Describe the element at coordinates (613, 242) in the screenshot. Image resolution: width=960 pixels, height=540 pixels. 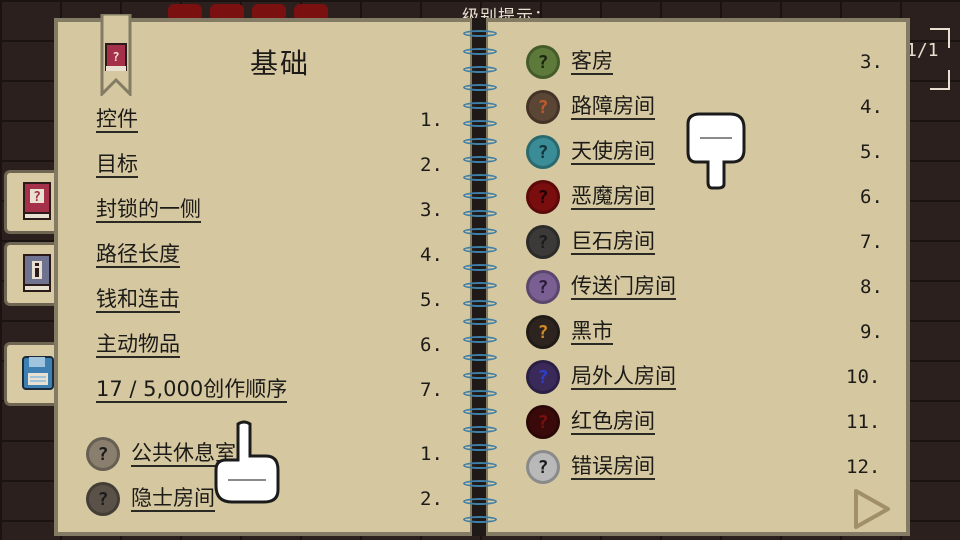
I see `entry-label: 巨石房间` at that location.